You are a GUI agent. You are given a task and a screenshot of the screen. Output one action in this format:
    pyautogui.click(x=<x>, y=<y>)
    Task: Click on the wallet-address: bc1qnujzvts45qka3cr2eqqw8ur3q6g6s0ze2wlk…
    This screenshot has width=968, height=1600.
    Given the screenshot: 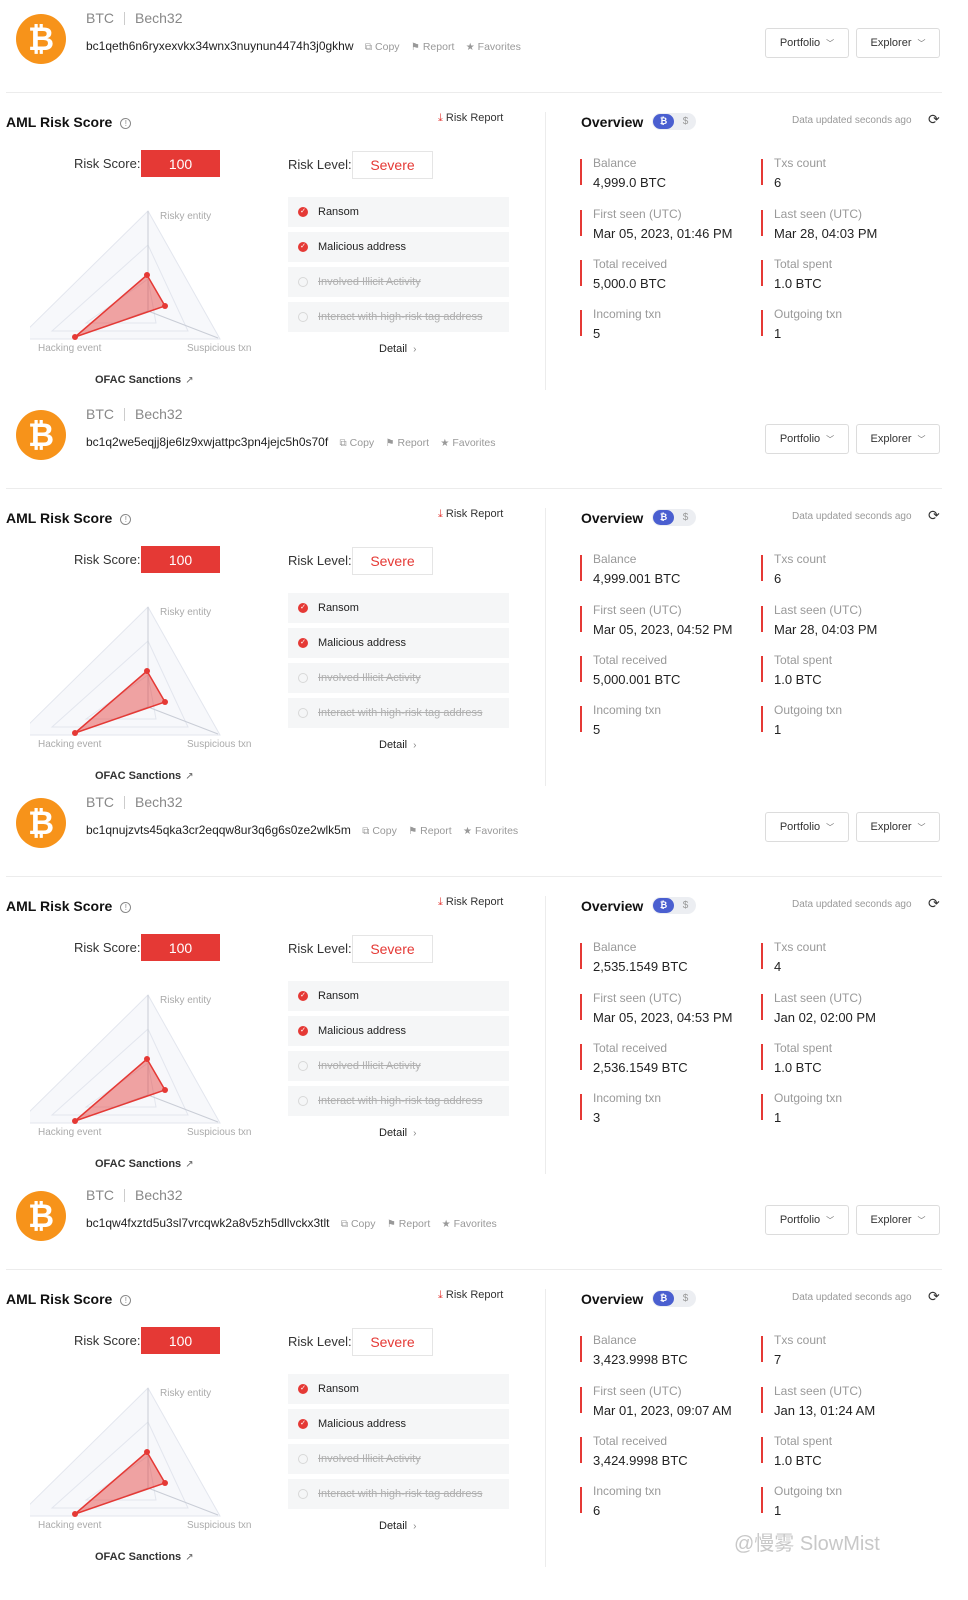 What is the action you would take?
    pyautogui.click(x=218, y=830)
    